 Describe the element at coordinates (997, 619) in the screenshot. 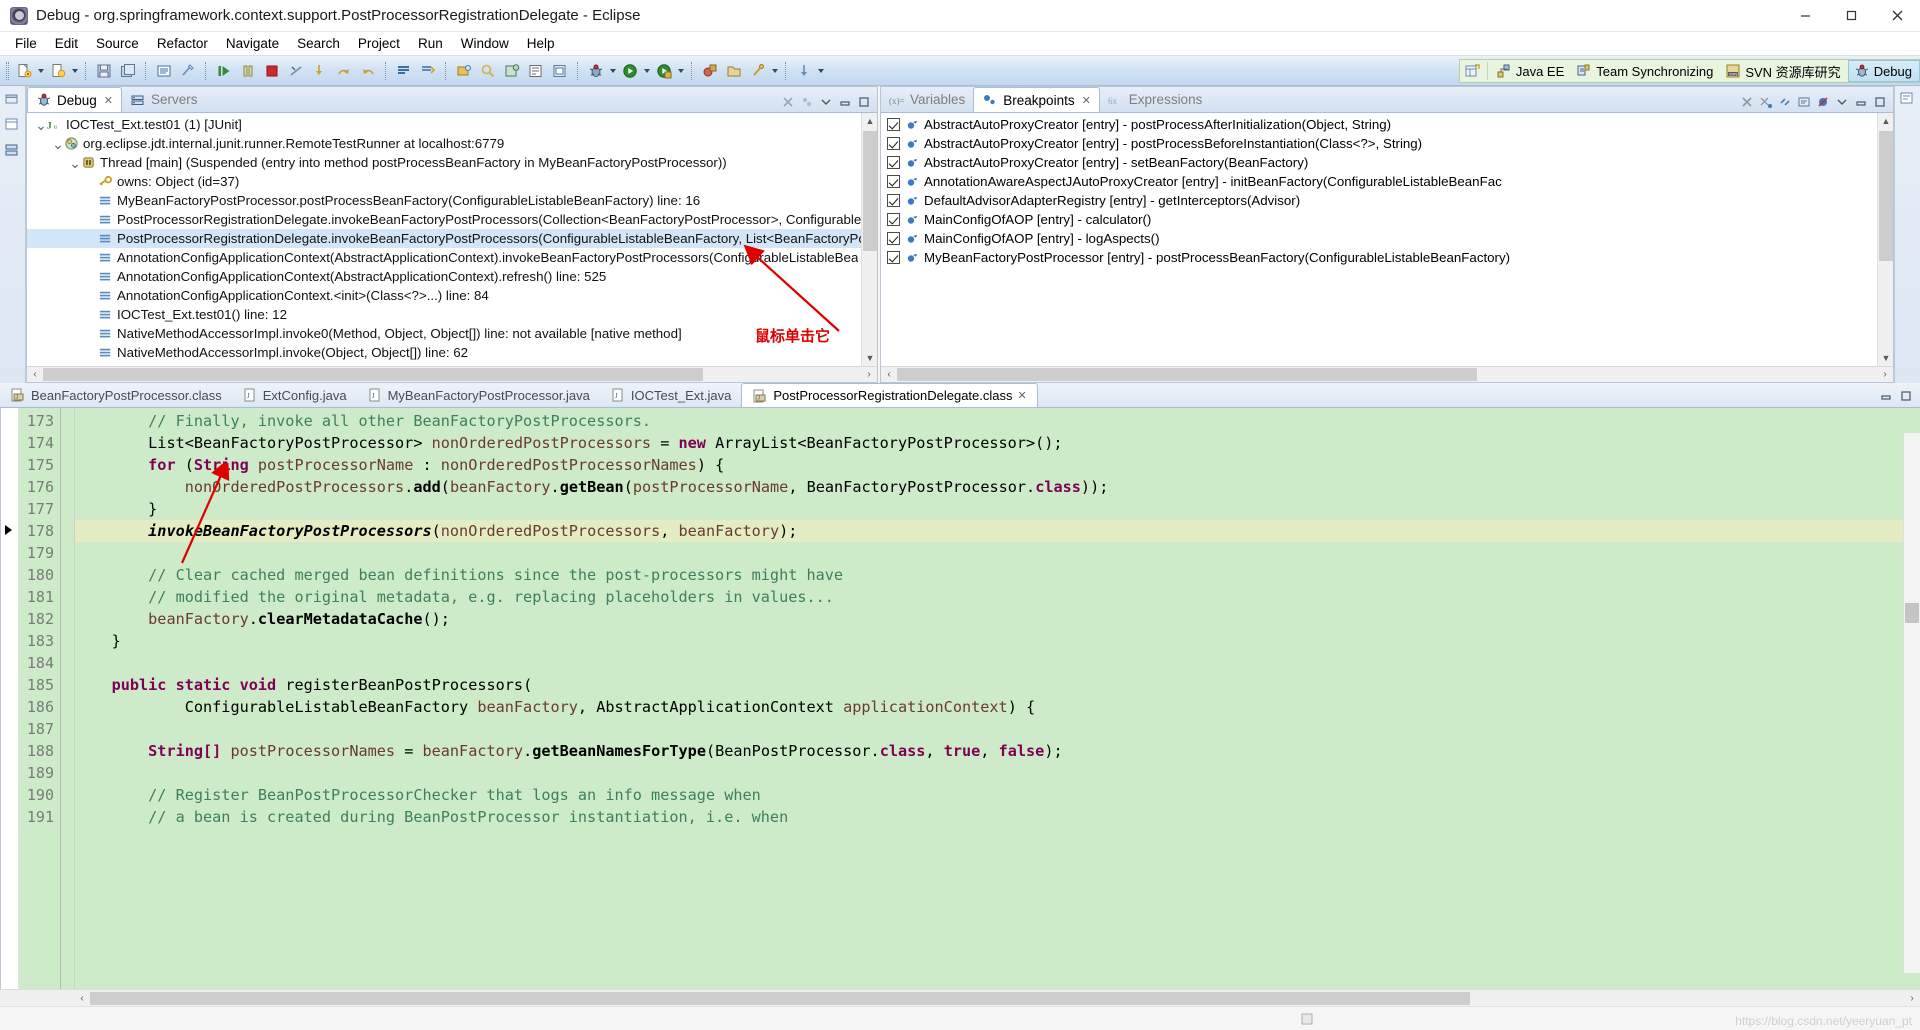

I see `code-line: beanFactory.clearMetadataCache();` at that location.